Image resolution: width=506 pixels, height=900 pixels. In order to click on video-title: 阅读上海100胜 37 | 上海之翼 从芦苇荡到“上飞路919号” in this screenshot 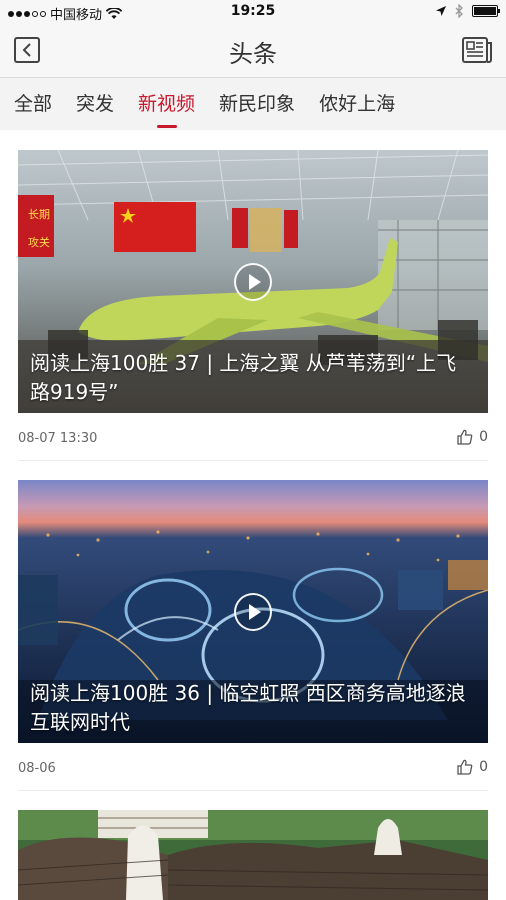, I will do `click(253, 378)`.